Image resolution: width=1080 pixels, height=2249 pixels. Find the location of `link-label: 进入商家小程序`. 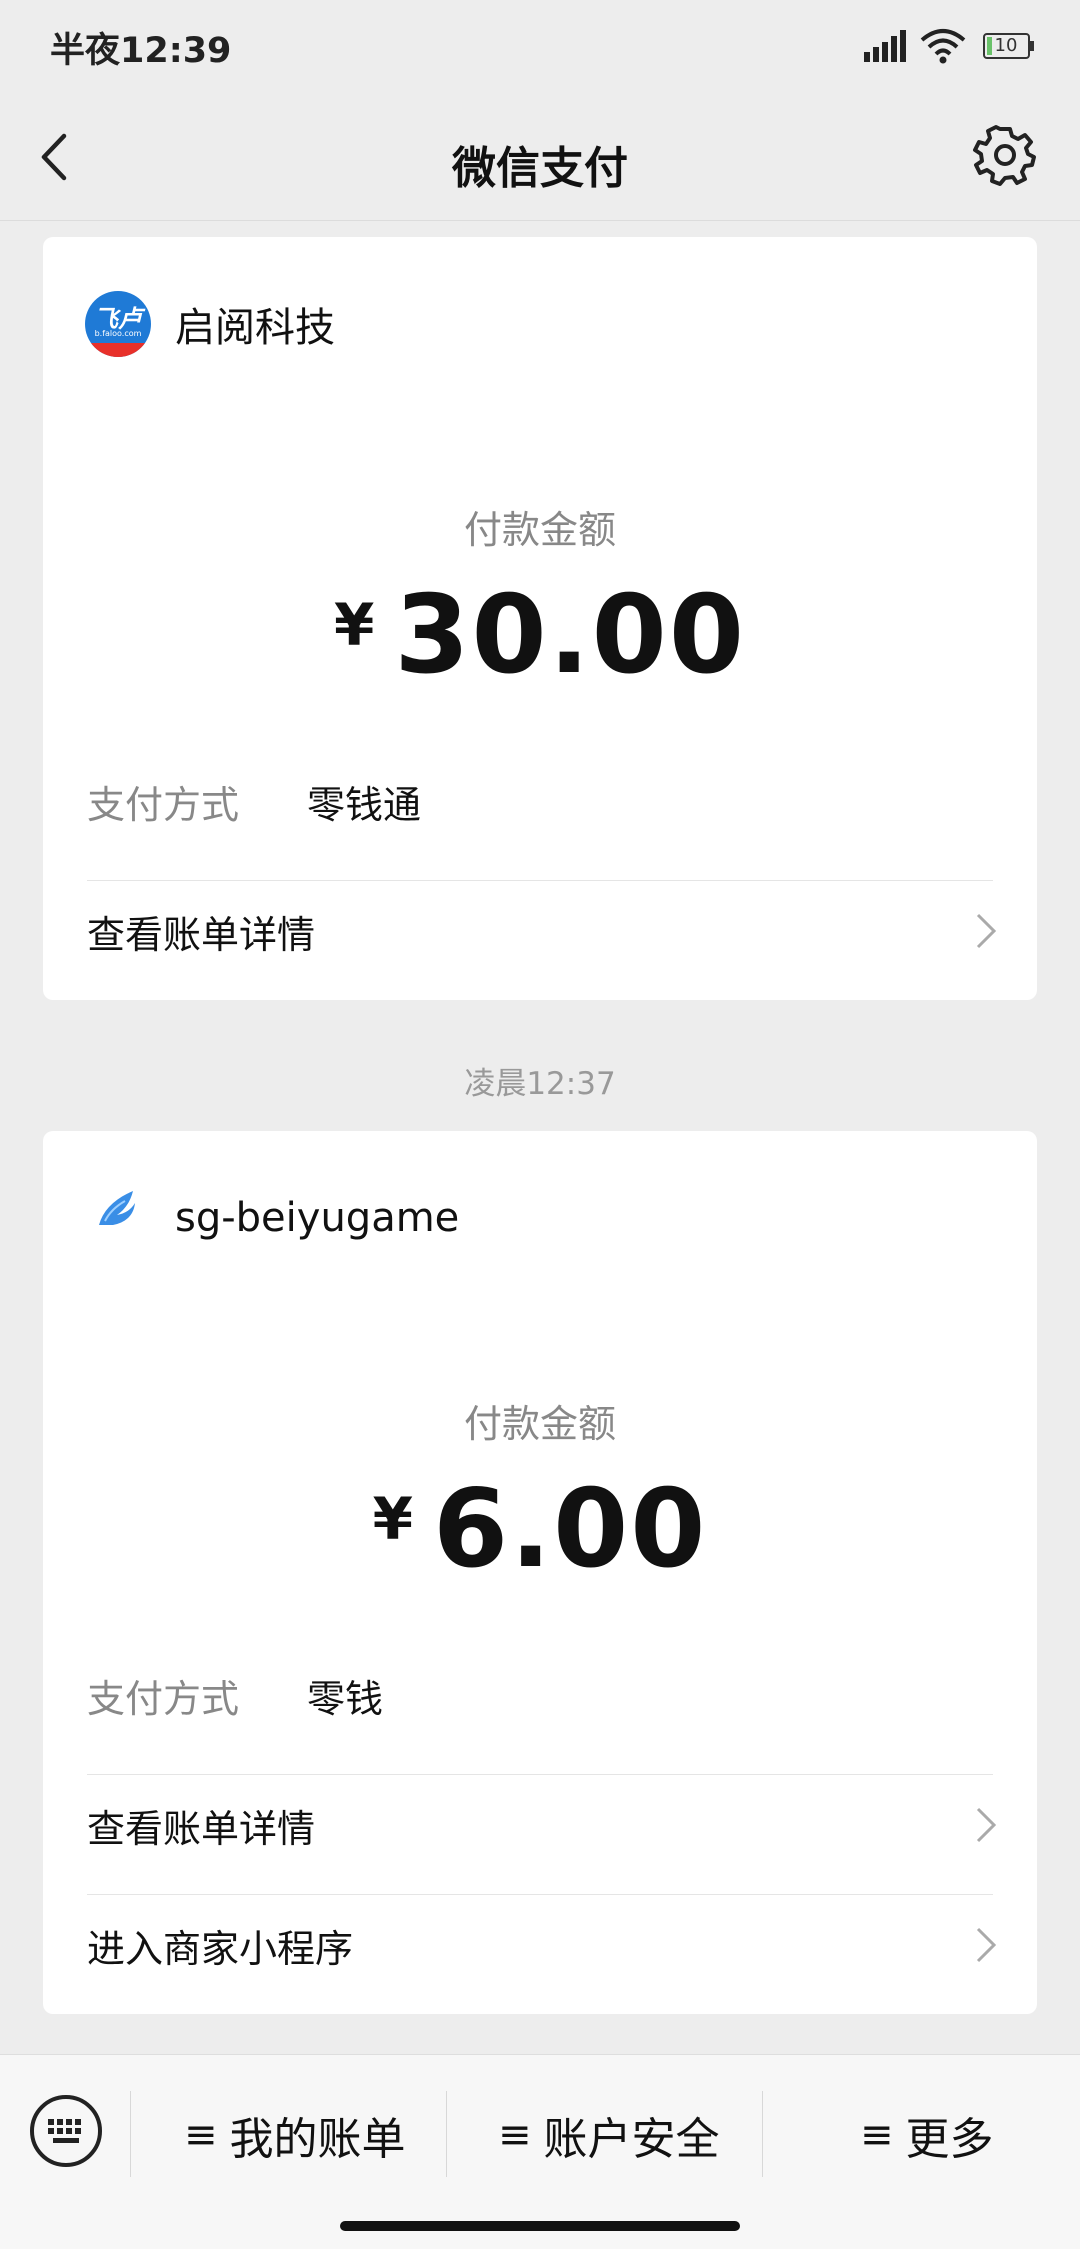

link-label: 进入商家小程序 is located at coordinates (220, 1948).